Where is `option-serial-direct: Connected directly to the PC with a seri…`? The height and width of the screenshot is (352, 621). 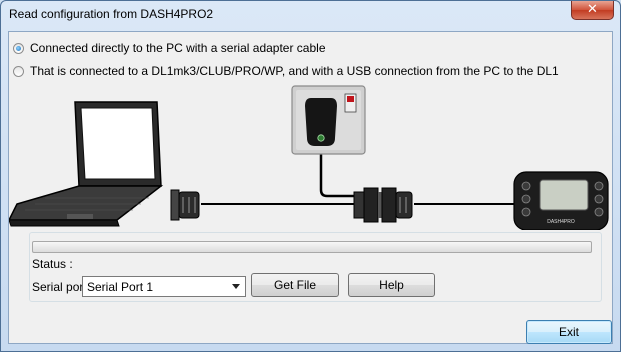
option-serial-direct: Connected directly to the PC with a seri… is located at coordinates (169, 48).